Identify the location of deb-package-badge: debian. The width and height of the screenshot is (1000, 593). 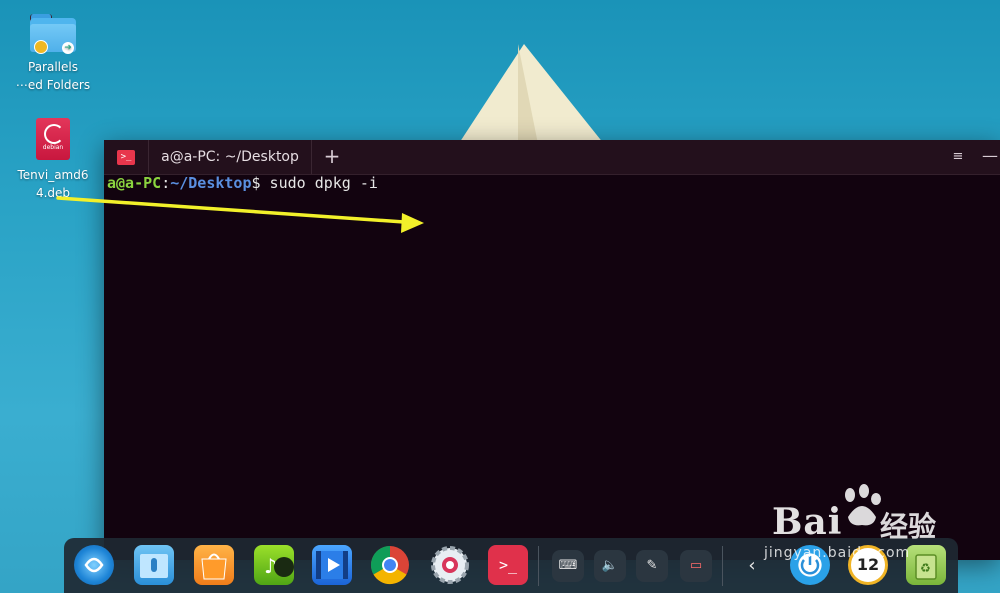
(53, 147).